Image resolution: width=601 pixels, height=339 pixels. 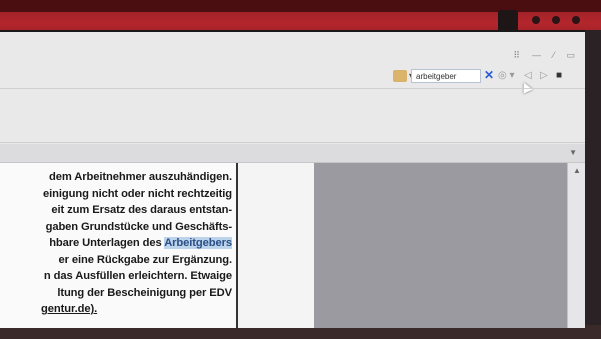 I want to click on minimize-icon: —, so click(x=536, y=55).